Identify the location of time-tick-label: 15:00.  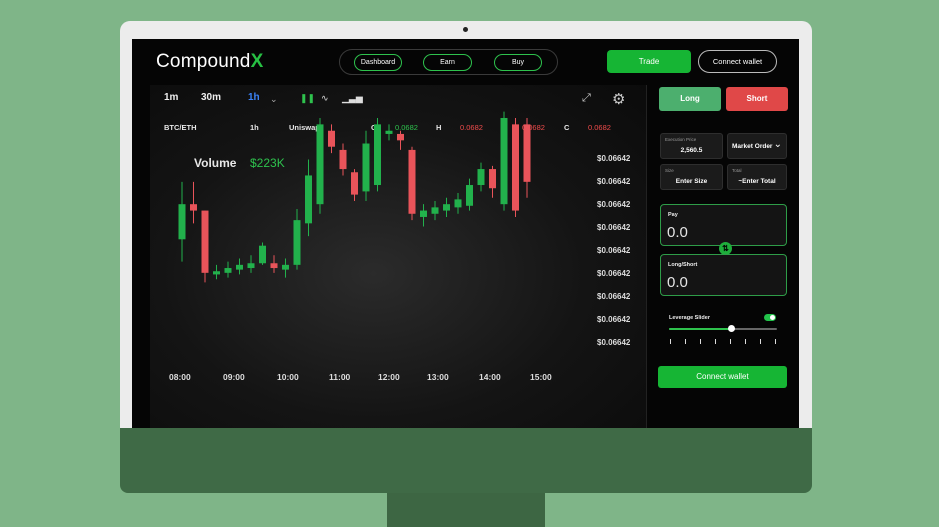
(541, 377).